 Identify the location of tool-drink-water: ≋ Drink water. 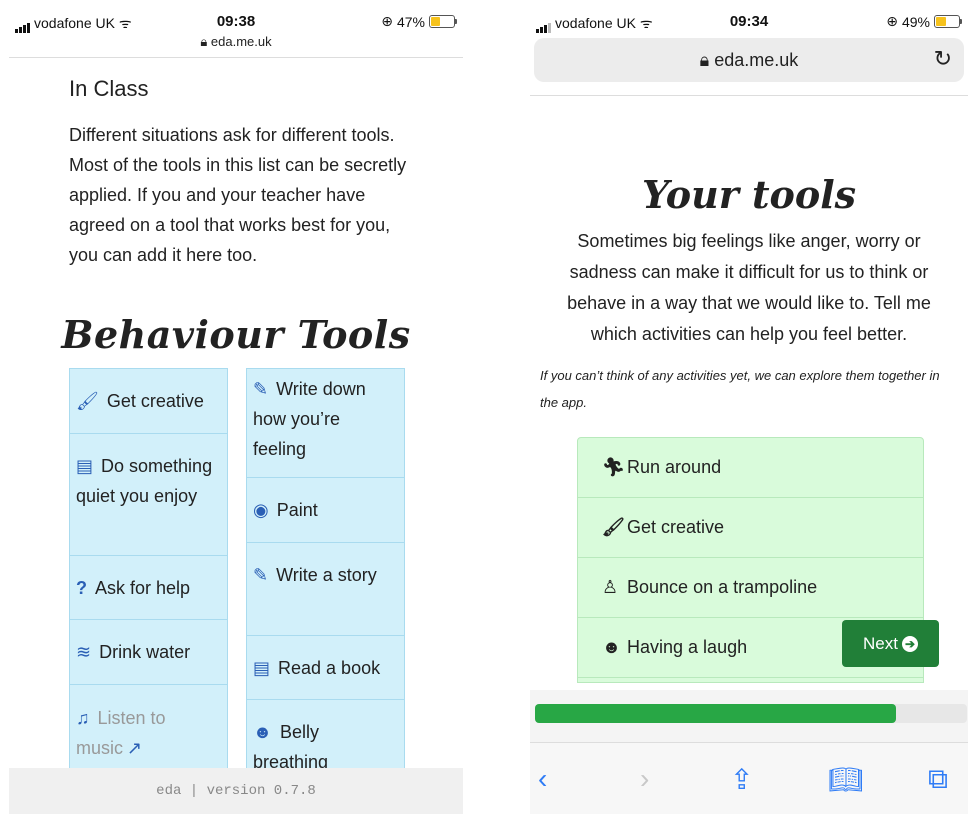
(148, 652).